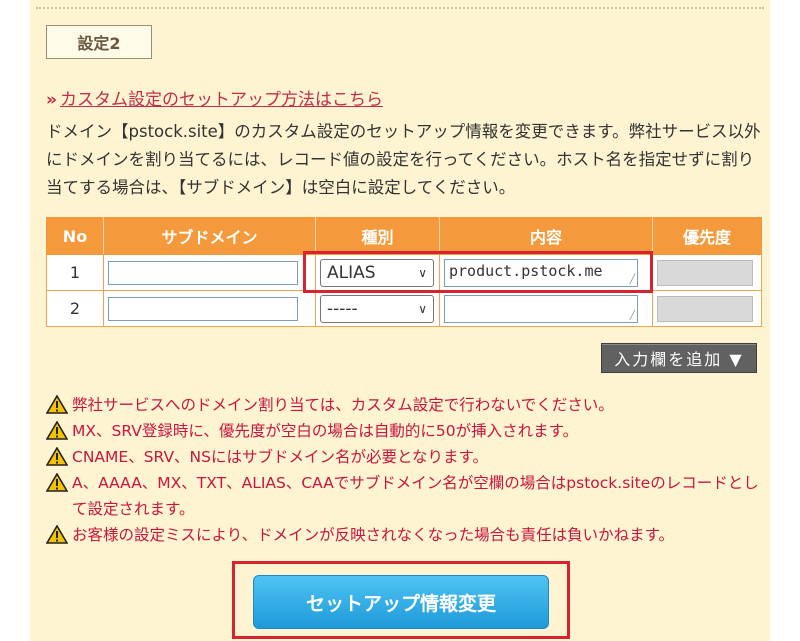 Image resolution: width=800 pixels, height=641 pixels. Describe the element at coordinates (377, 308) in the screenshot. I see `record-type-select: ----- ∨` at that location.